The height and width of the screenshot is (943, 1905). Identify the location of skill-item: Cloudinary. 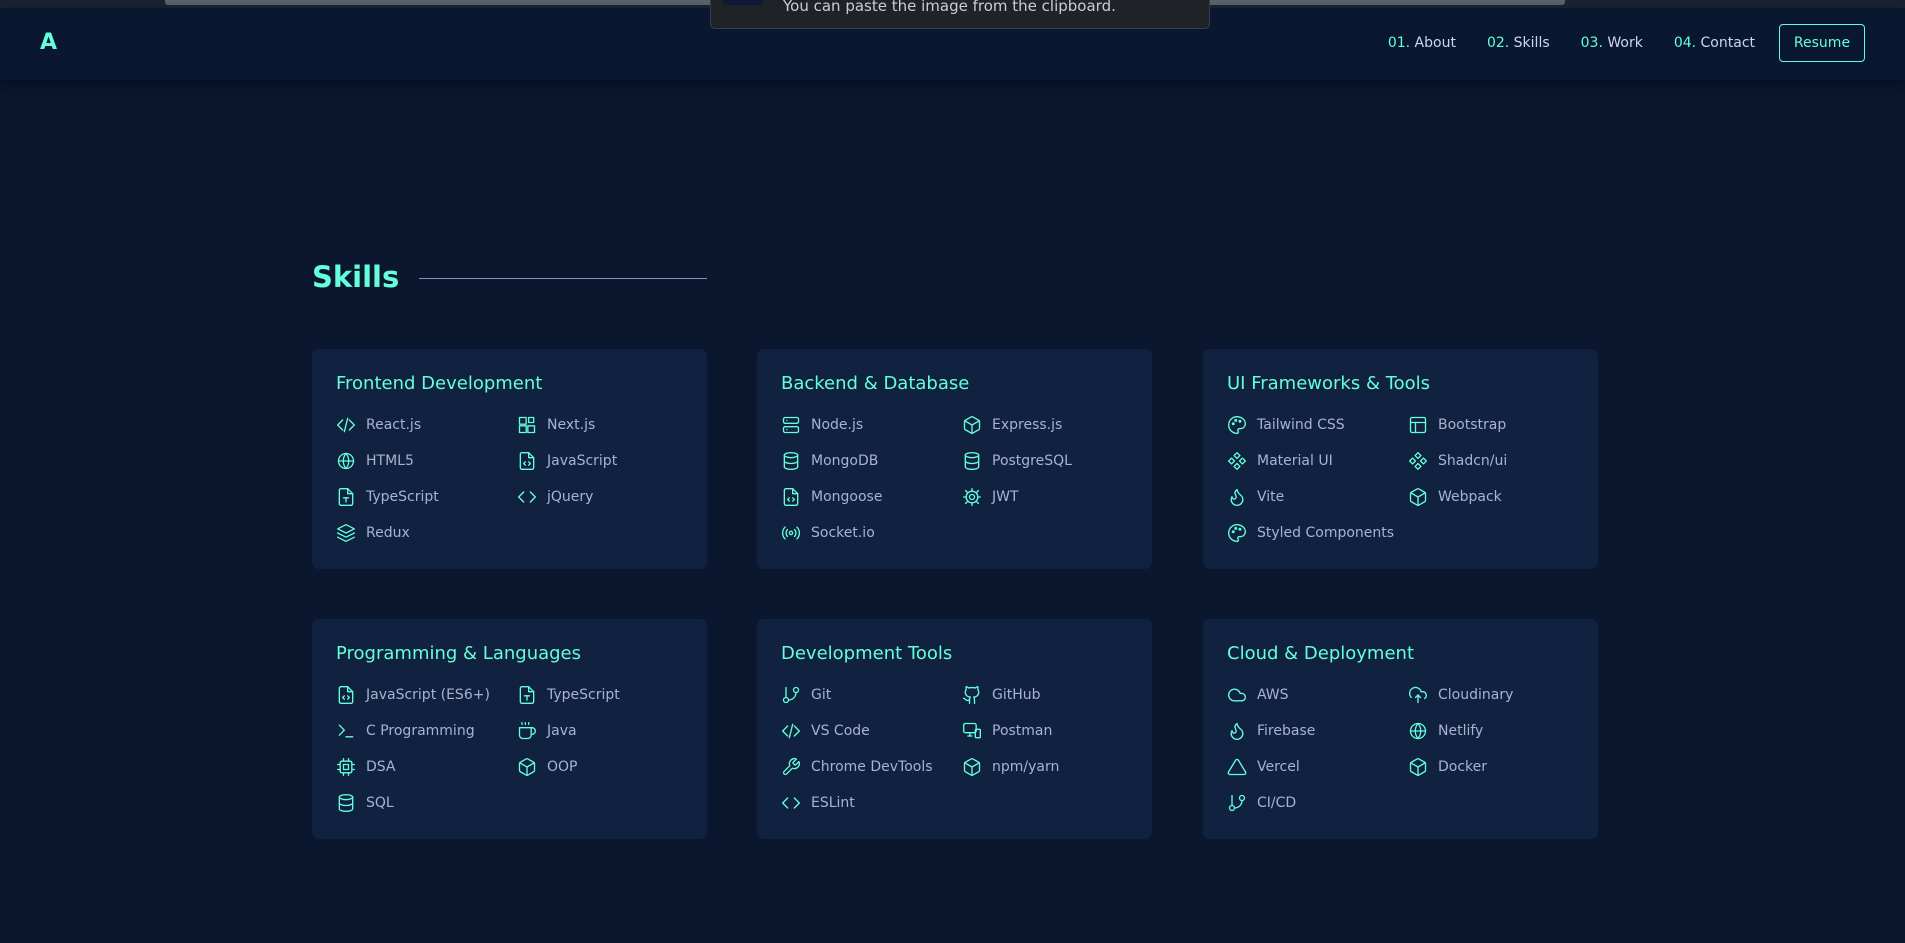
(1498, 695).